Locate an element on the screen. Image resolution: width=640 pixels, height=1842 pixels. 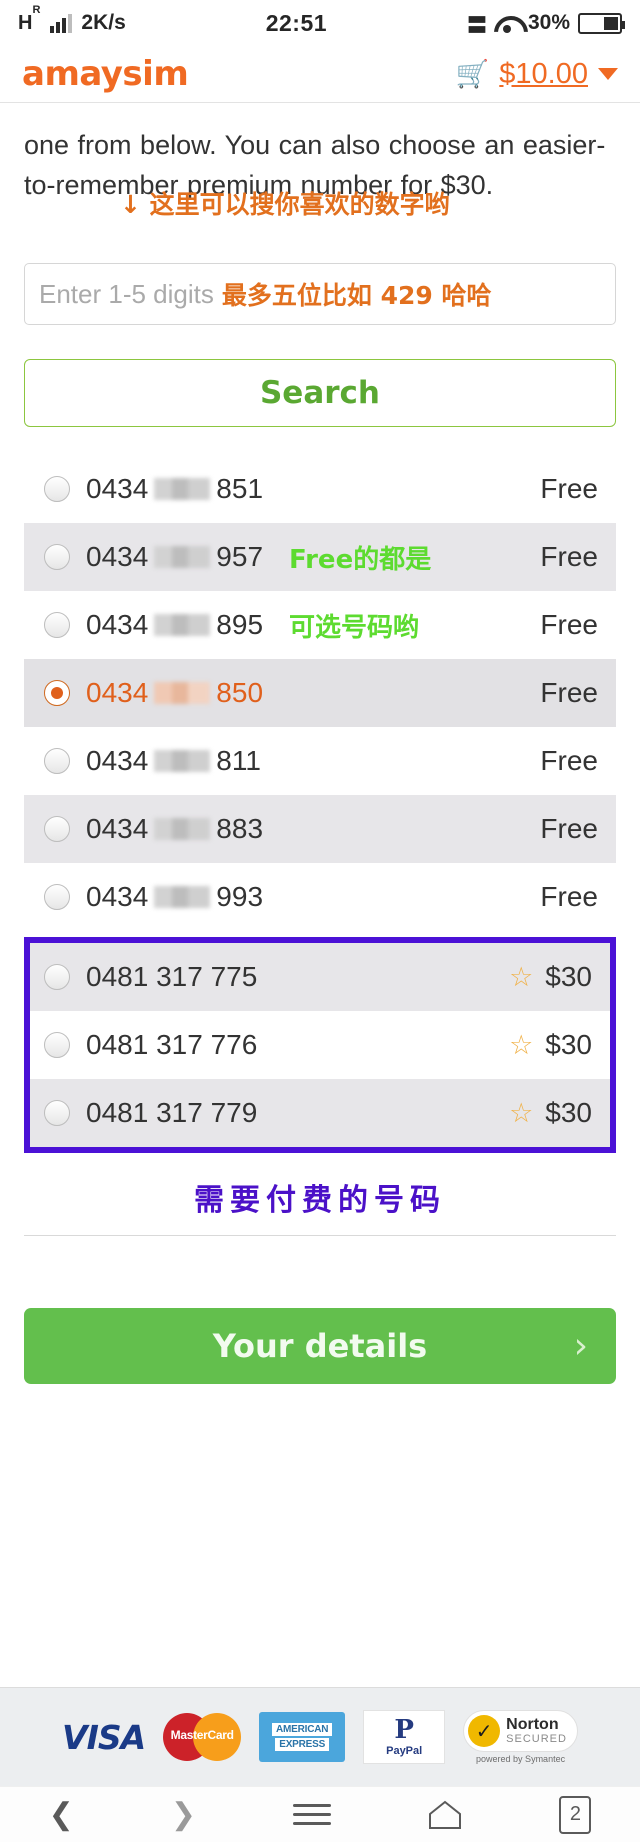
phone-number: 0434 895 is located at coordinates (175, 624).